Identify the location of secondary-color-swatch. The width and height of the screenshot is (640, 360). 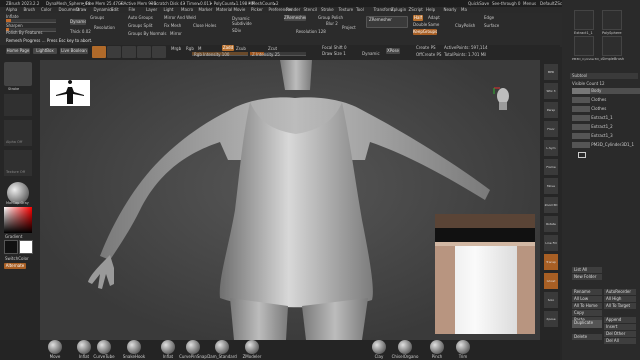
(26, 247).